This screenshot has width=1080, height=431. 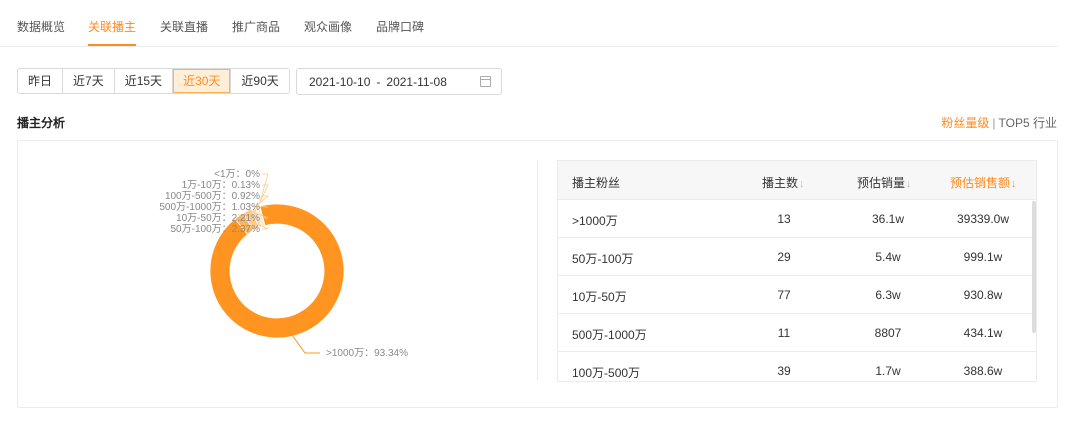 I want to click on cell-estimated-revenue: 999.1w, so click(x=983, y=257).